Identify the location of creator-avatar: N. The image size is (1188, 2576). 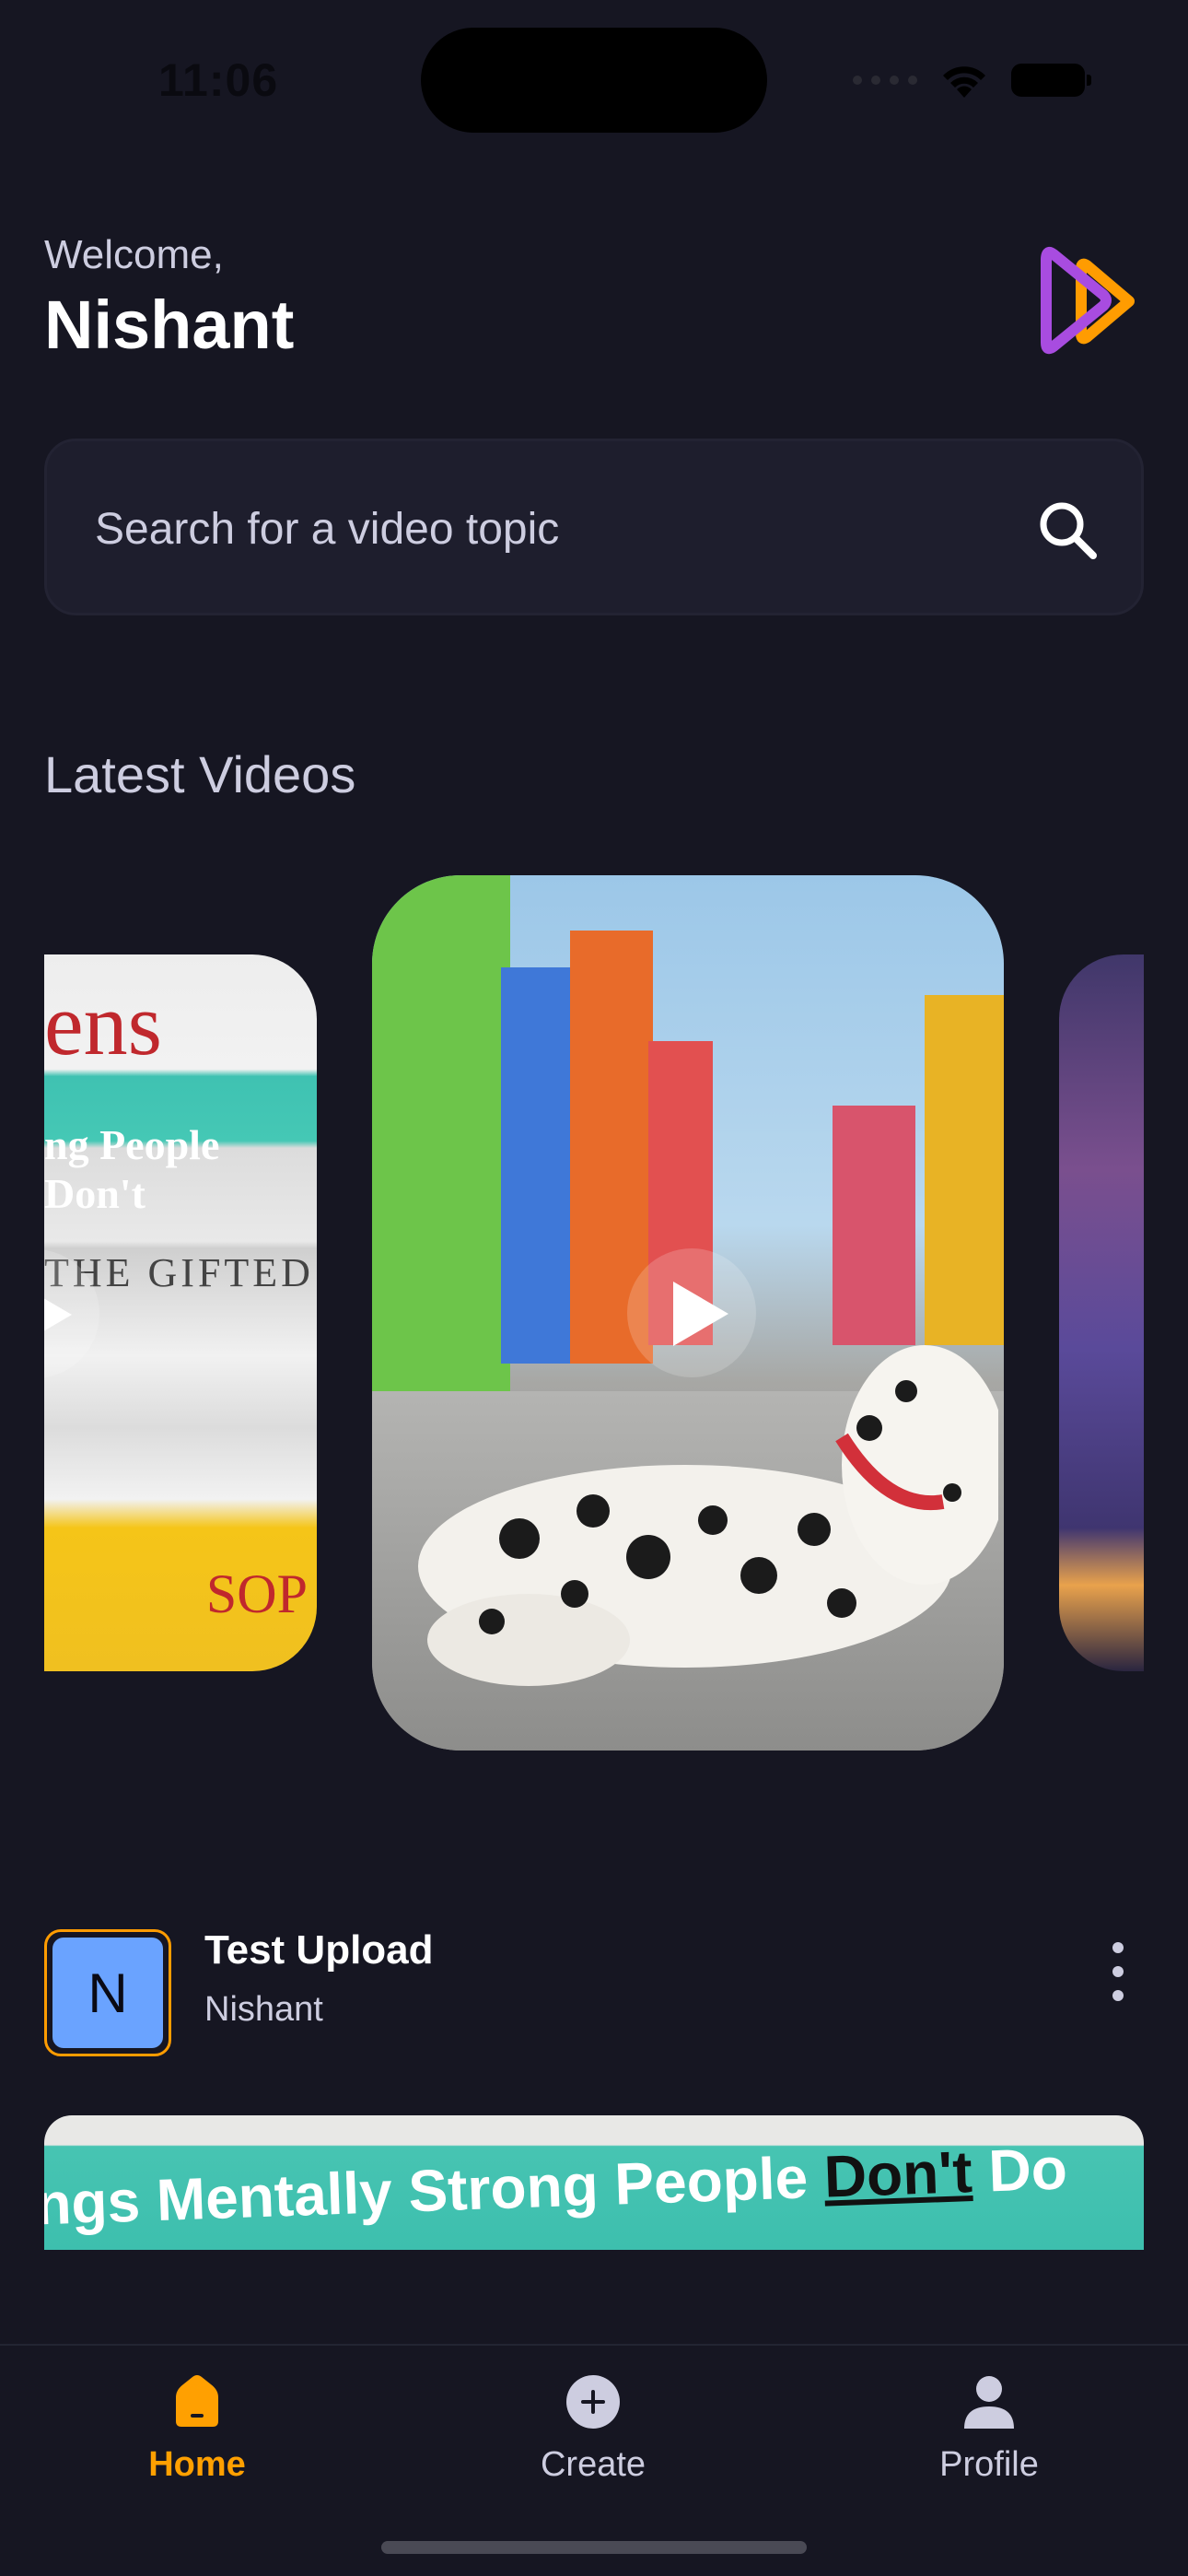
(107, 1993).